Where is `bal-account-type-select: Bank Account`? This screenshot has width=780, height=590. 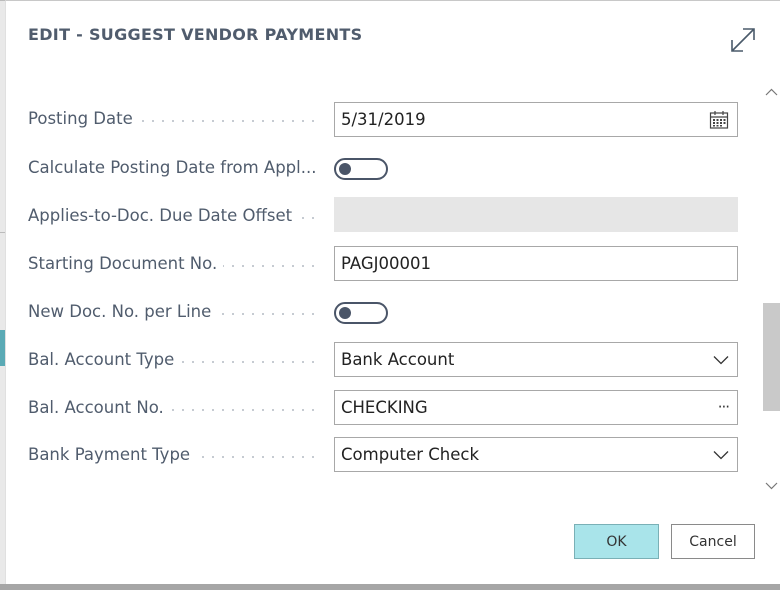
bal-account-type-select: Bank Account is located at coordinates (536, 359).